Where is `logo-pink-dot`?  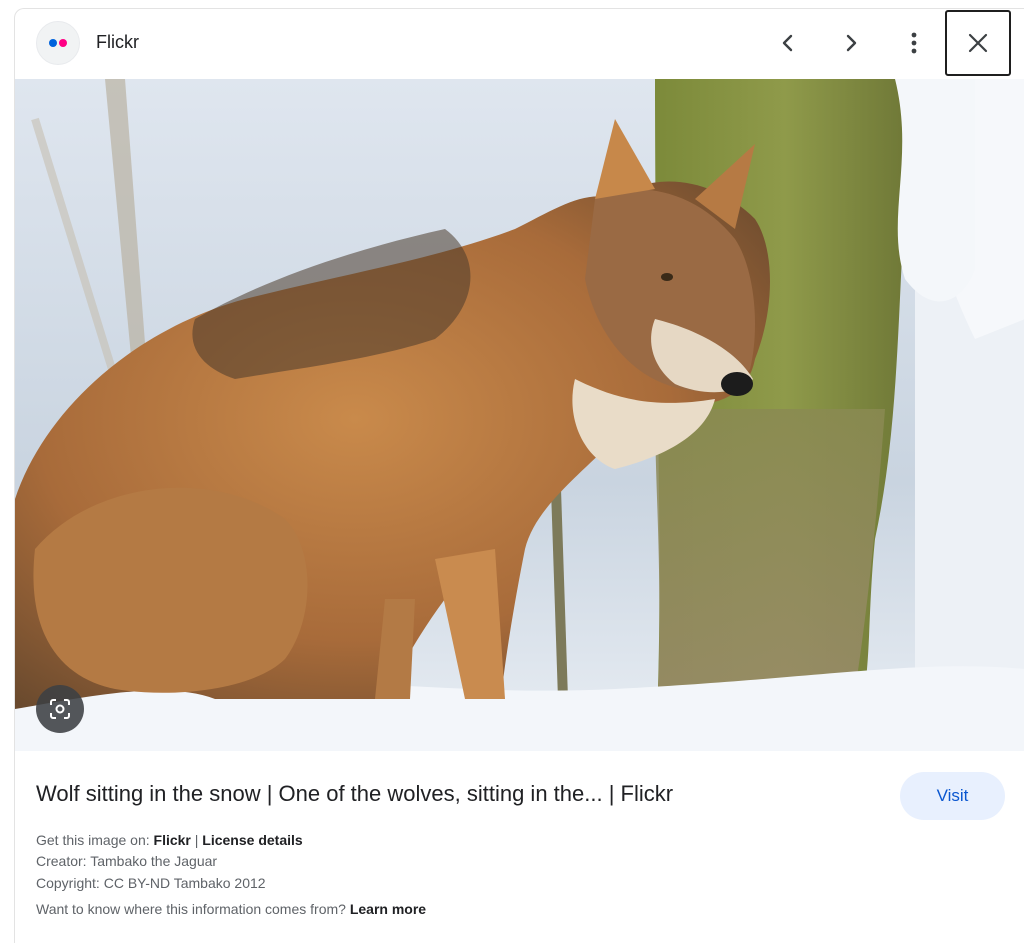 logo-pink-dot is located at coordinates (63, 43).